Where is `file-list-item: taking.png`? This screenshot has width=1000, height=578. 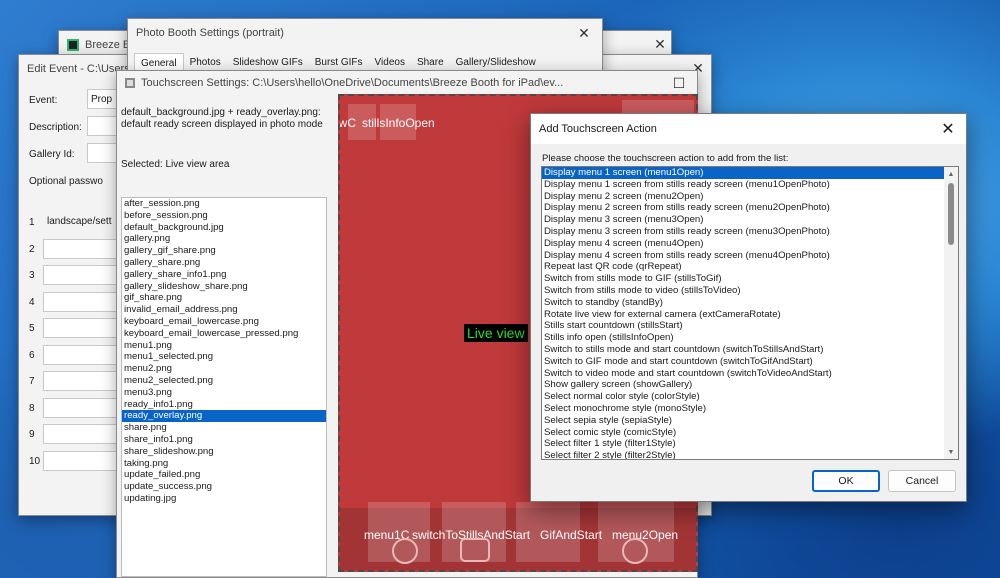
file-list-item: taking.png is located at coordinates (224, 464).